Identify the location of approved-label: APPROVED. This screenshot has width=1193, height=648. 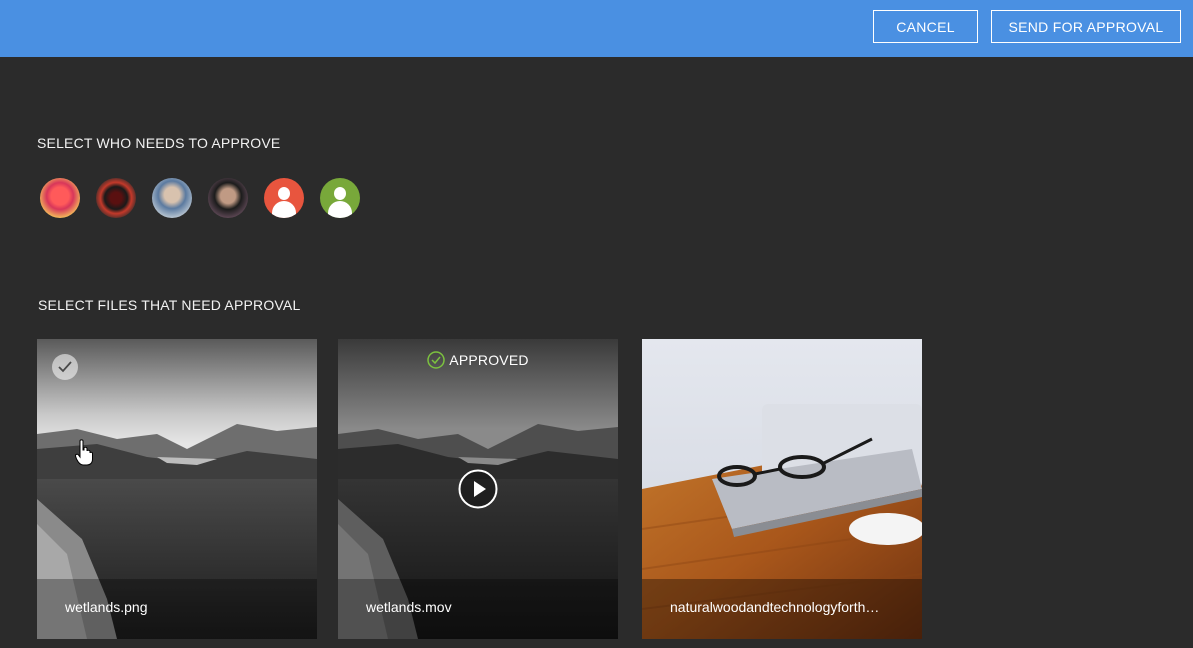
(489, 360).